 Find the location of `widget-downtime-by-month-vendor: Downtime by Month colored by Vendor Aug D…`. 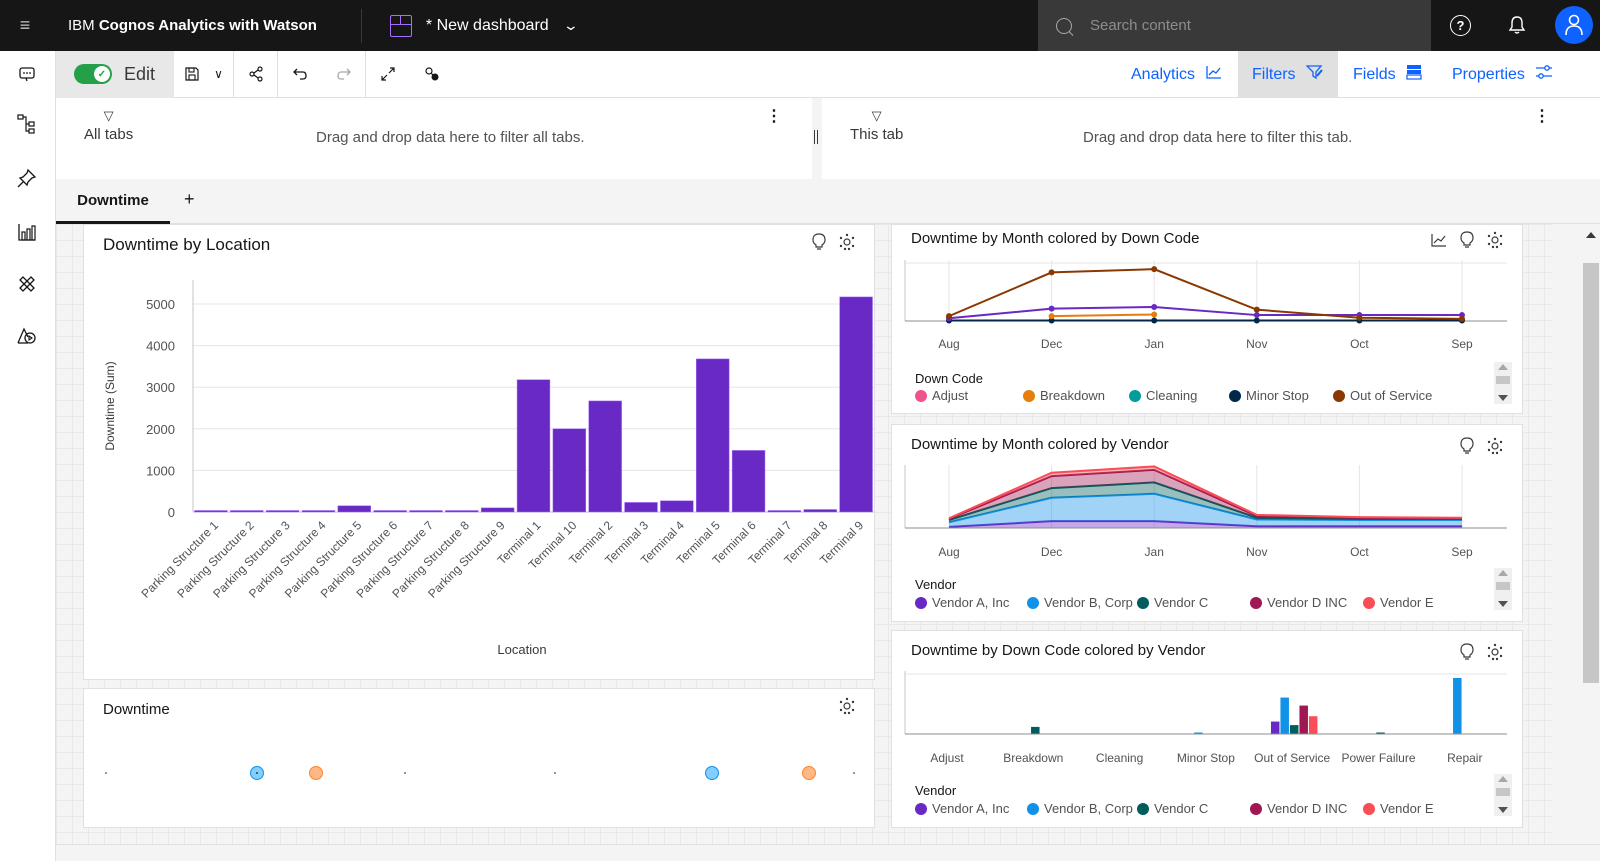

widget-downtime-by-month-vendor: Downtime by Month colored by Vendor Aug D… is located at coordinates (1207, 523).